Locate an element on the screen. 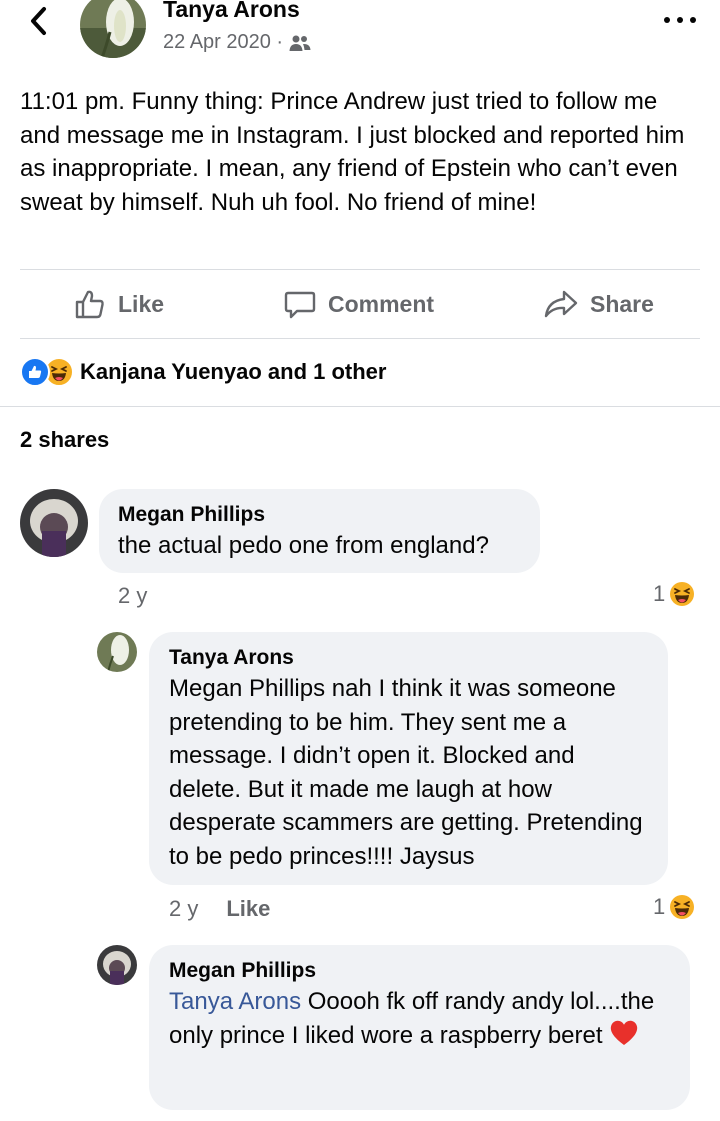  chevron-left-icon is located at coordinates (38, 21).